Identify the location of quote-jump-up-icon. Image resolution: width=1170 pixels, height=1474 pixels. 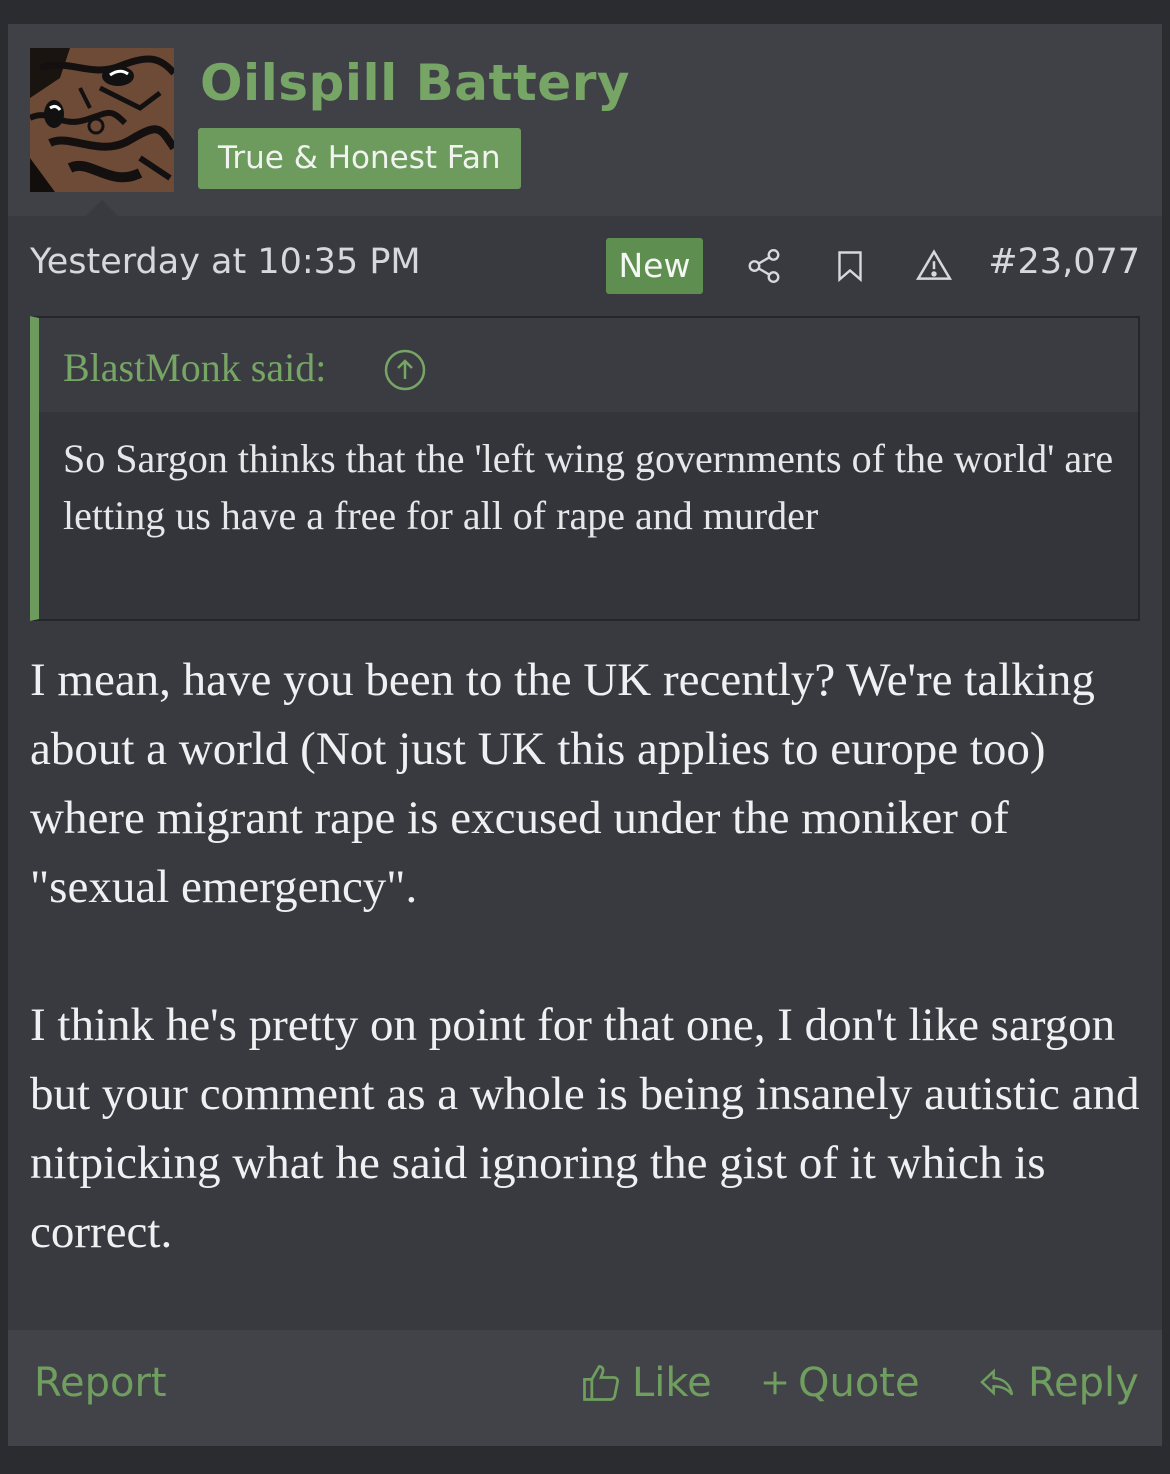
(405, 370).